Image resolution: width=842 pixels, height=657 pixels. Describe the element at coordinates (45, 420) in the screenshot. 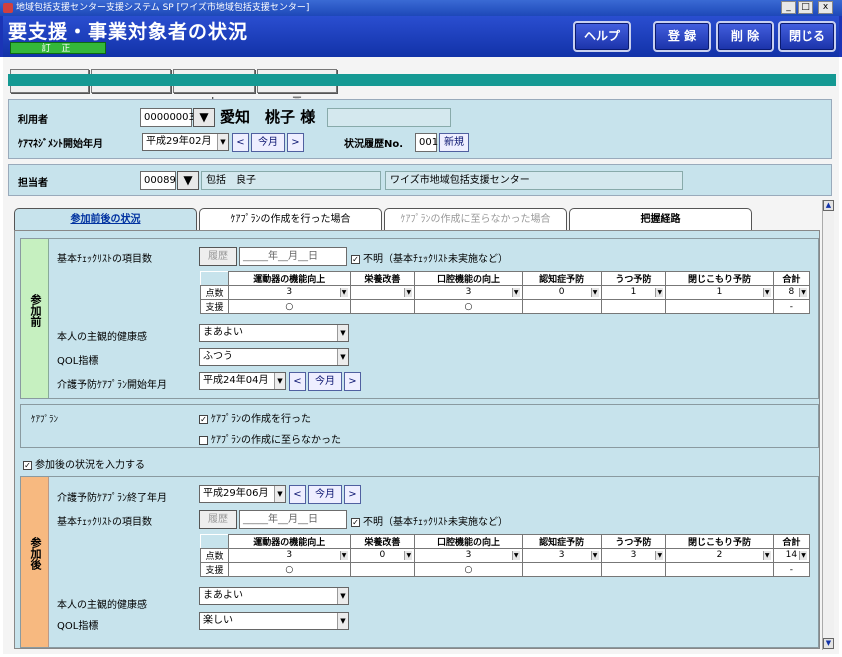

I see `careplan-label: ｹｱﾌﾟﾗﾝ` at that location.